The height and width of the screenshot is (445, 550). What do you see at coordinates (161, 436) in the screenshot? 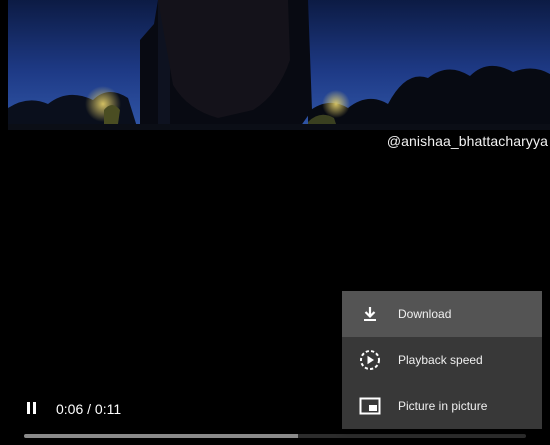
I see `progress-bar-fill` at bounding box center [161, 436].